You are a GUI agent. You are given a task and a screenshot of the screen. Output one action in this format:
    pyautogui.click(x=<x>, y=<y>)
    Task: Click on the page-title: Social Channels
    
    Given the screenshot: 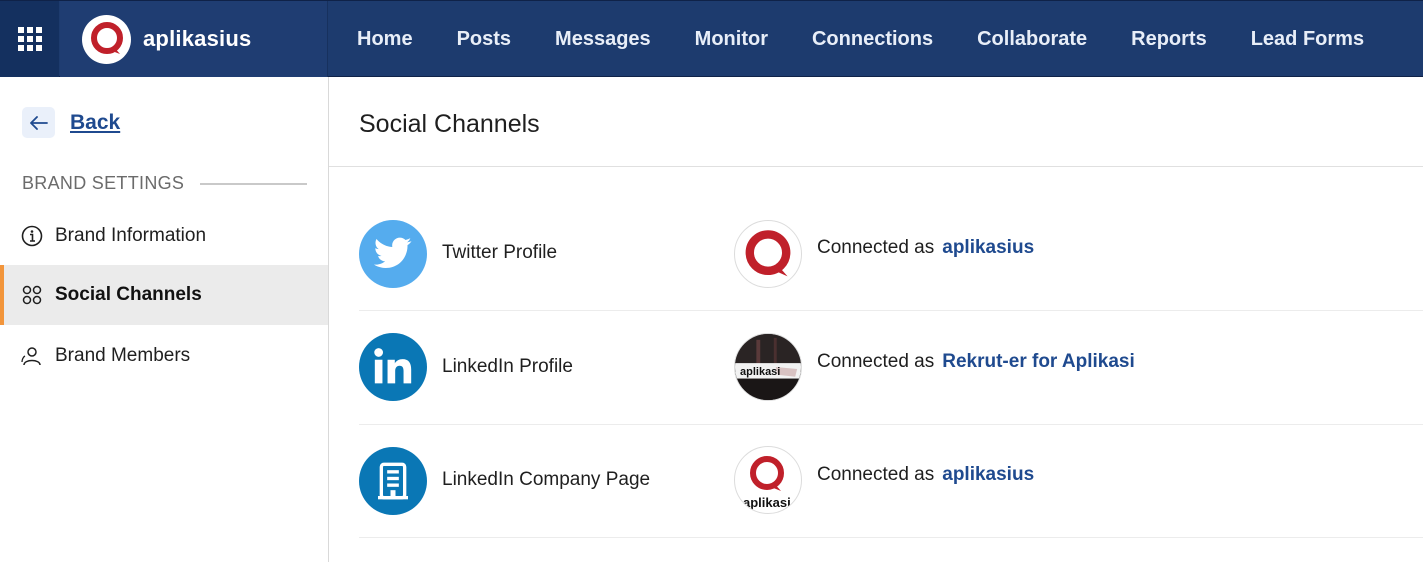 What is the action you would take?
    pyautogui.click(x=449, y=124)
    